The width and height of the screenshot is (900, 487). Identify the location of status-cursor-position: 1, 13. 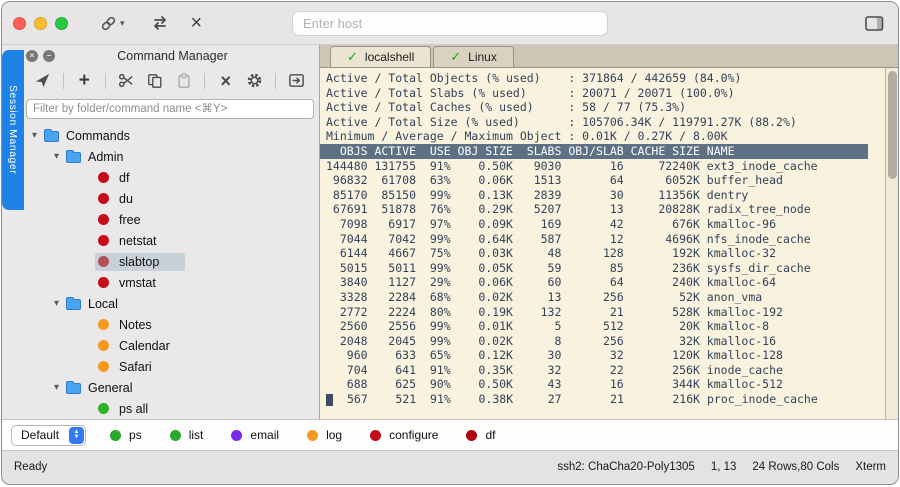
(723, 466).